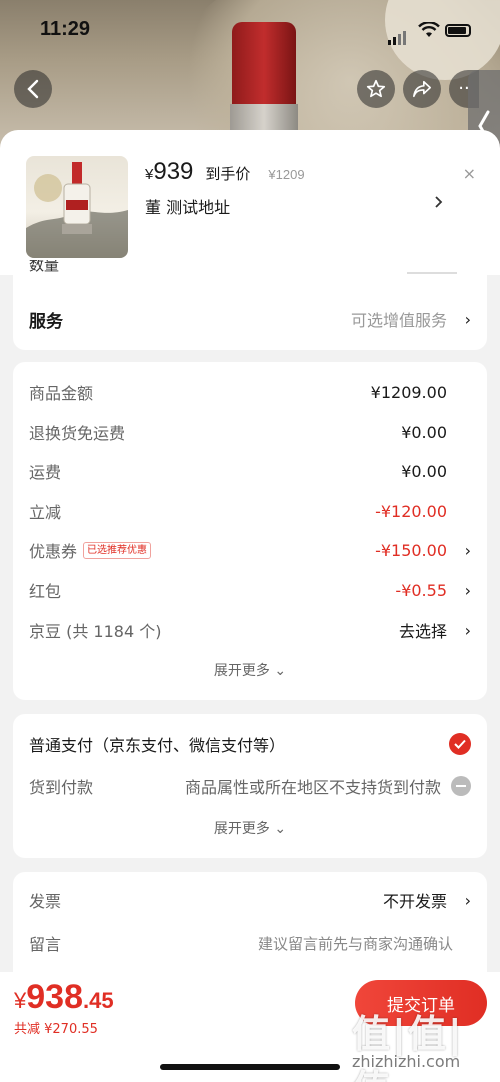 This screenshot has height=1082, width=500. I want to click on invoice-label: 发票, so click(45, 901).